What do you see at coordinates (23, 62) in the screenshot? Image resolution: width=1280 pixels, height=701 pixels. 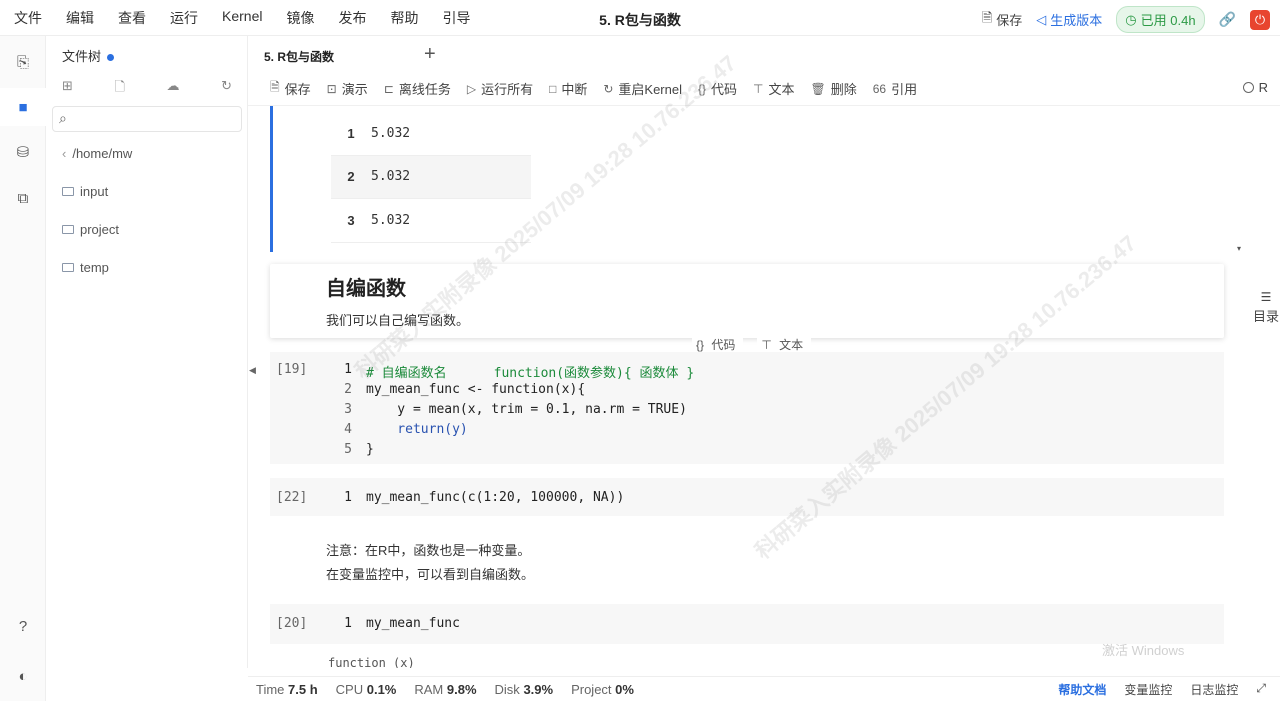 I see `inbox-icon: ⎘` at bounding box center [23, 62].